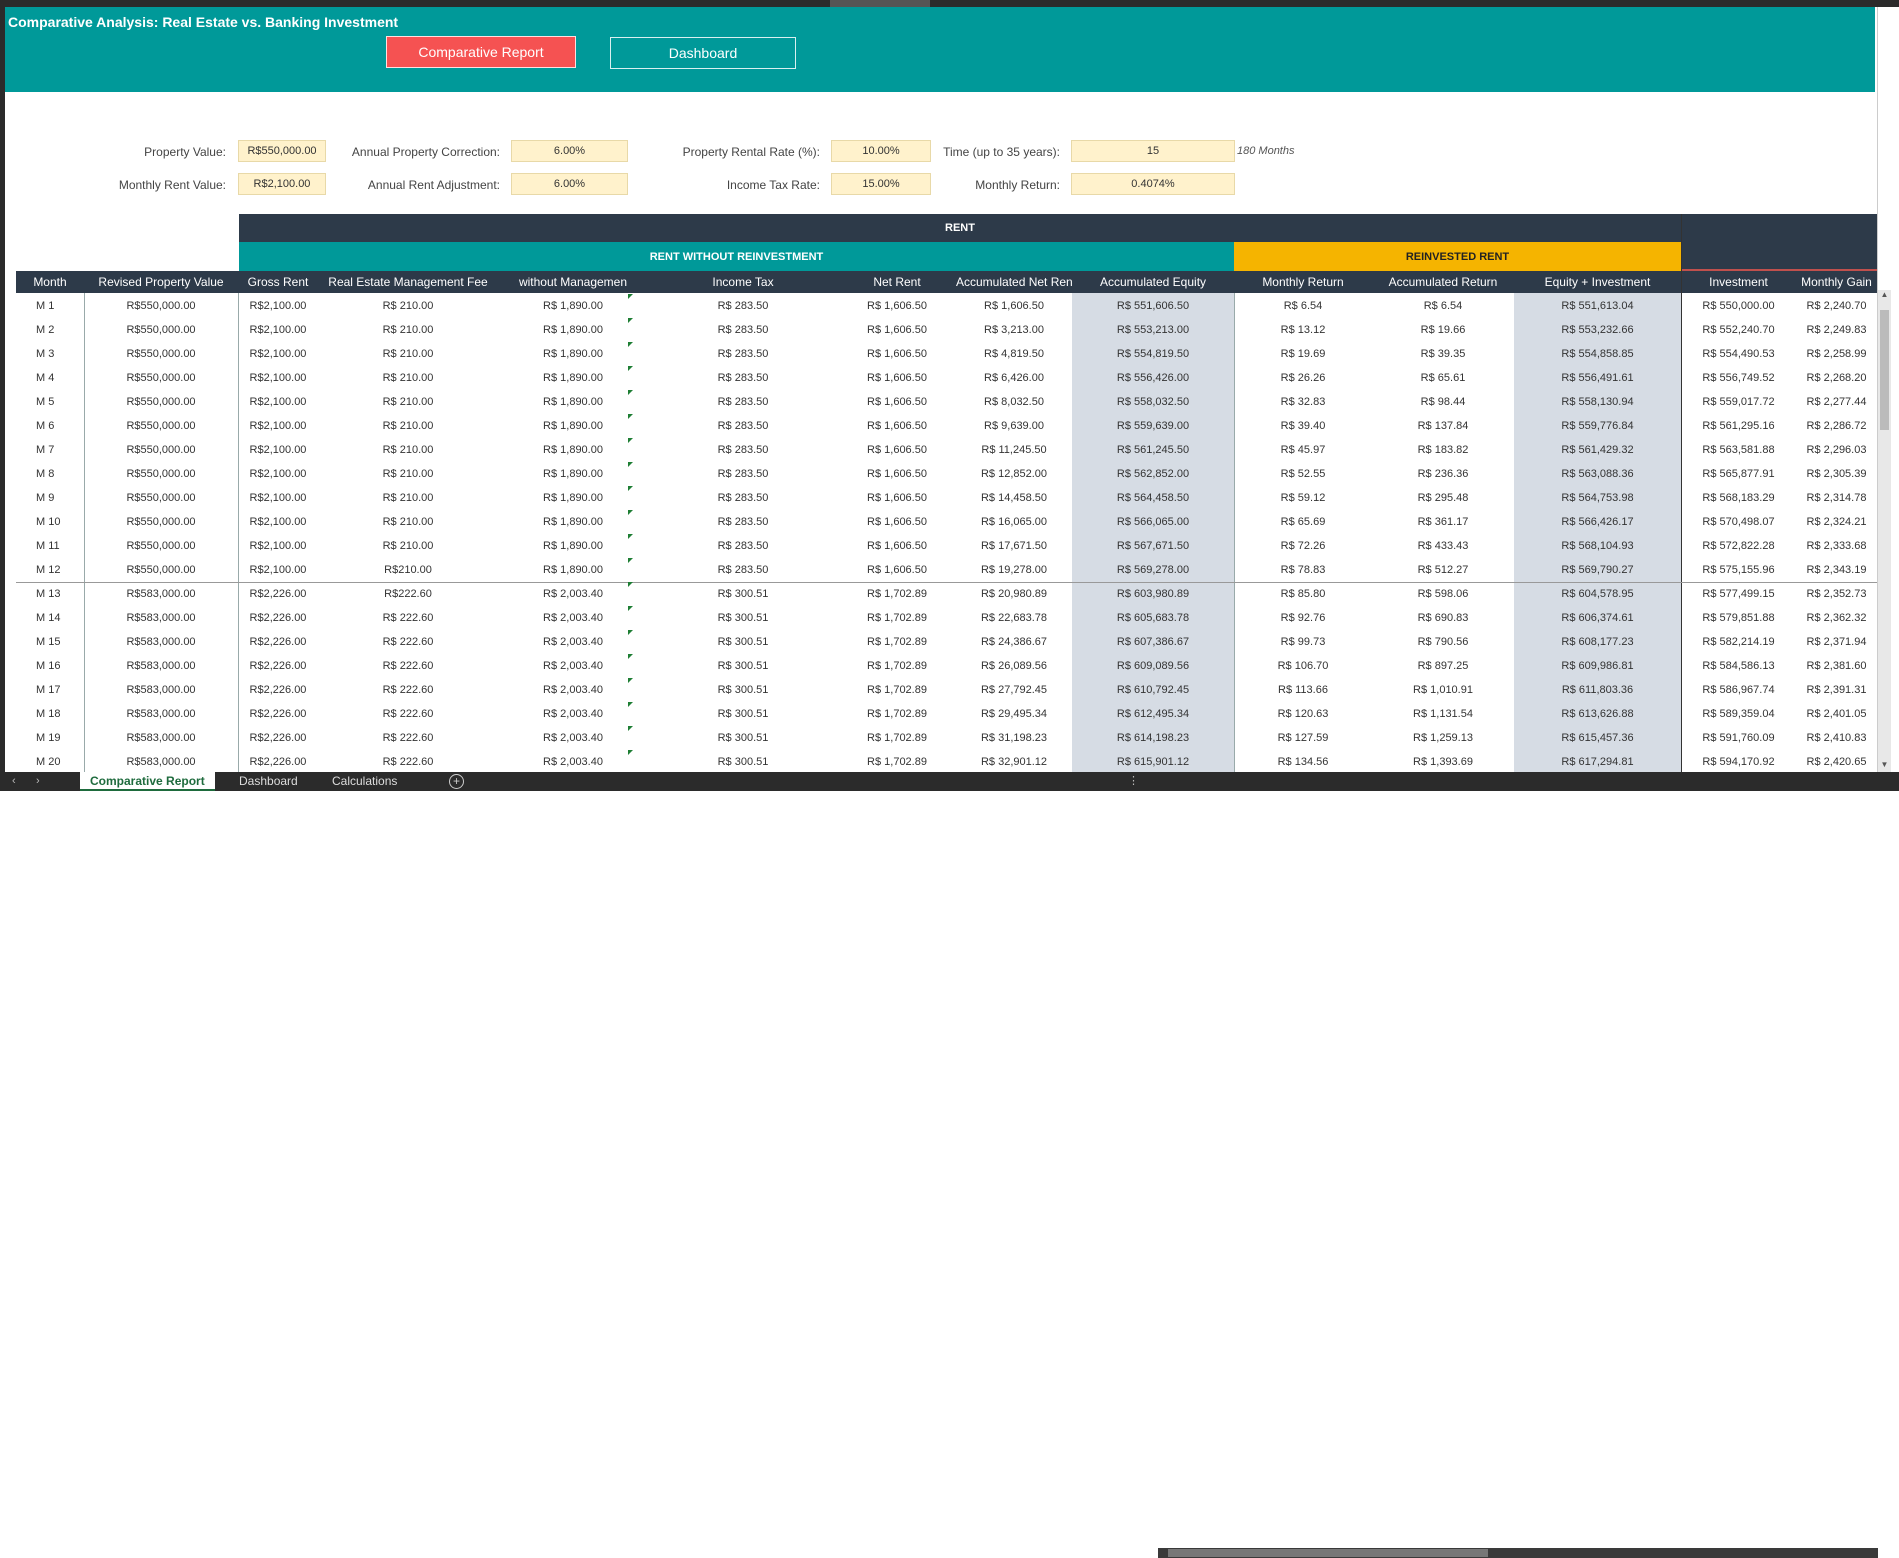  Describe the element at coordinates (147, 781) in the screenshot. I see `tab-comparative-report: Comparative Report` at that location.